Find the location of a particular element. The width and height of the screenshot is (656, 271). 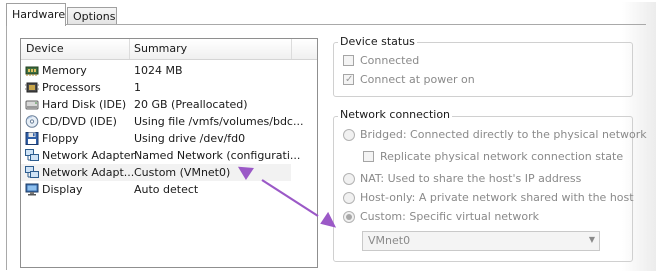

tab-hardware: Hardware is located at coordinates (36, 14).